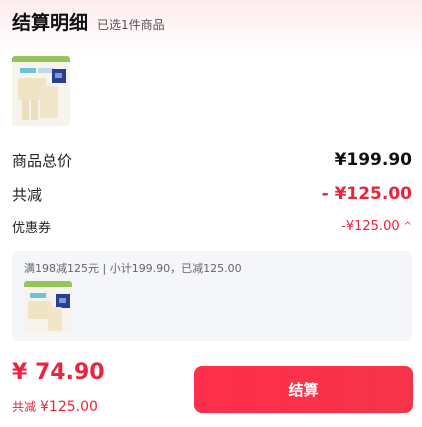 The image size is (422, 427). I want to click on checkout-button-label: 结算, so click(303, 390).